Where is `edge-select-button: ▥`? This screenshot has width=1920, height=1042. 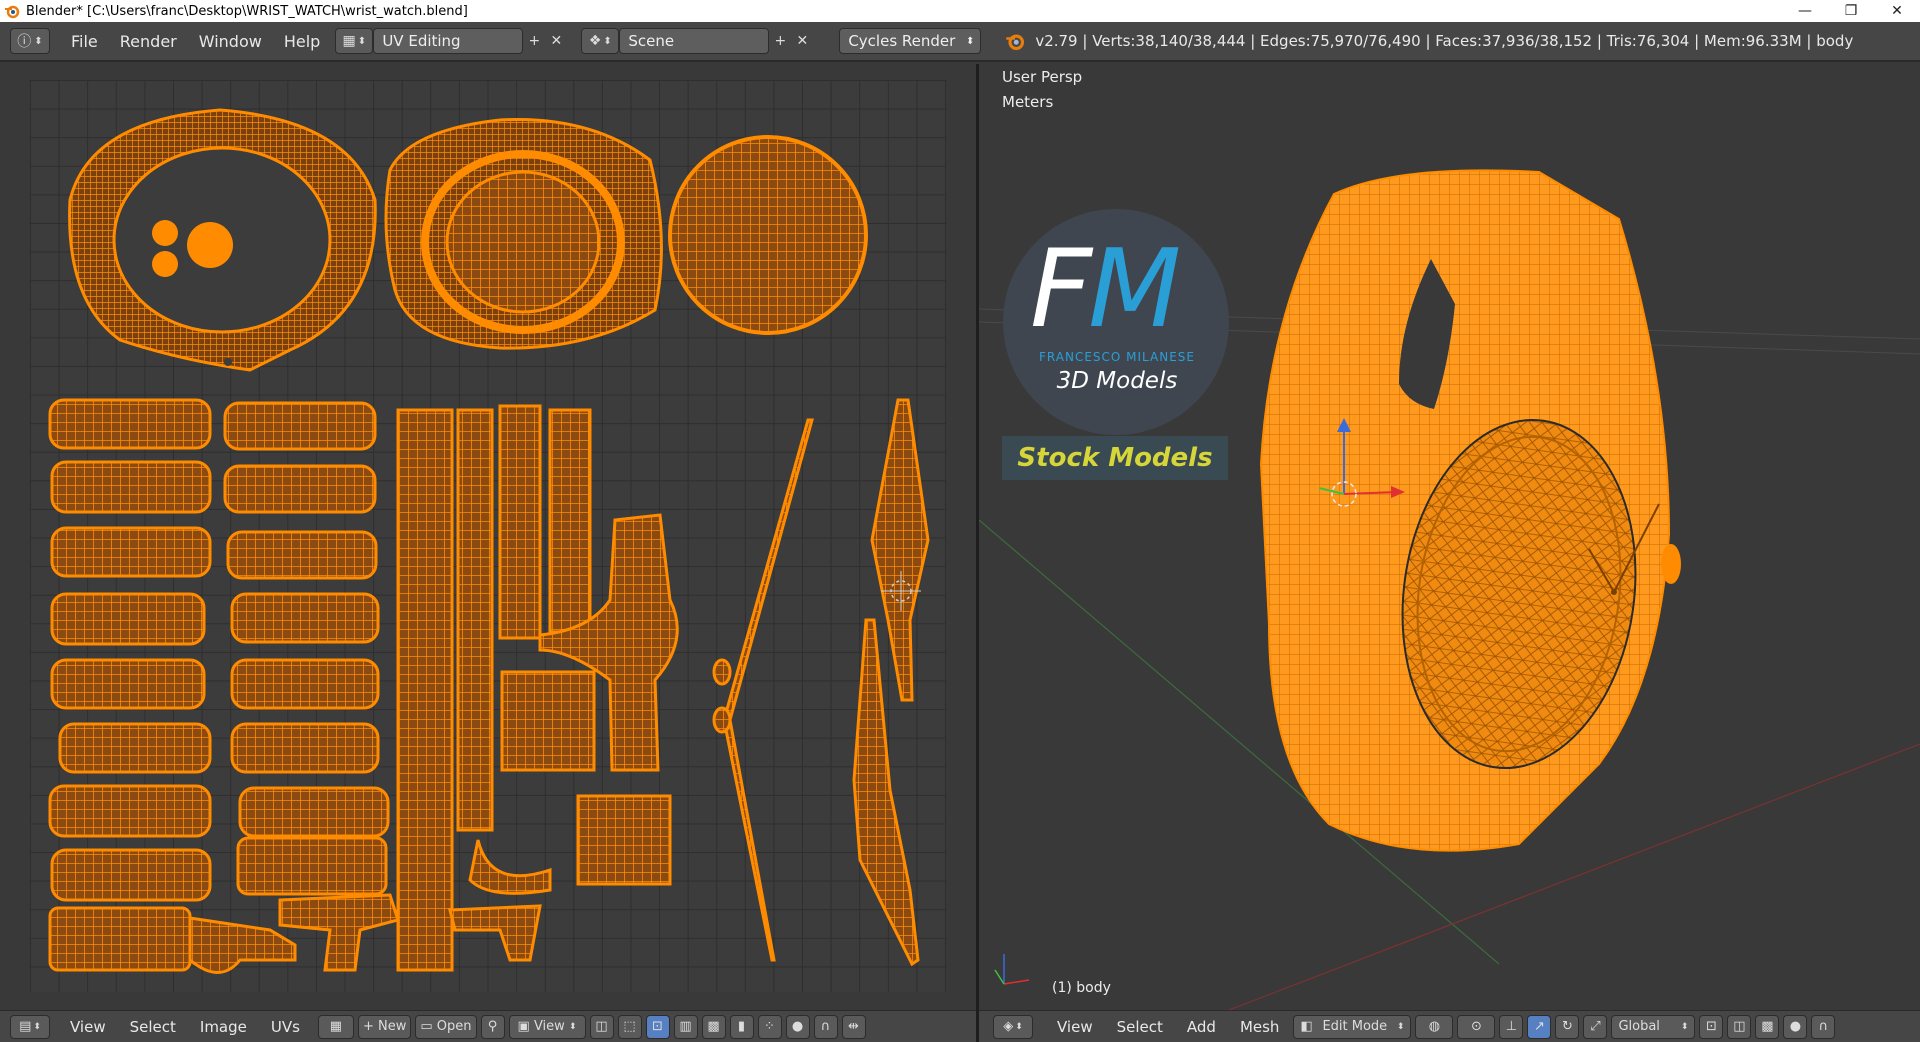
edge-select-button: ▥ is located at coordinates (685, 1026).